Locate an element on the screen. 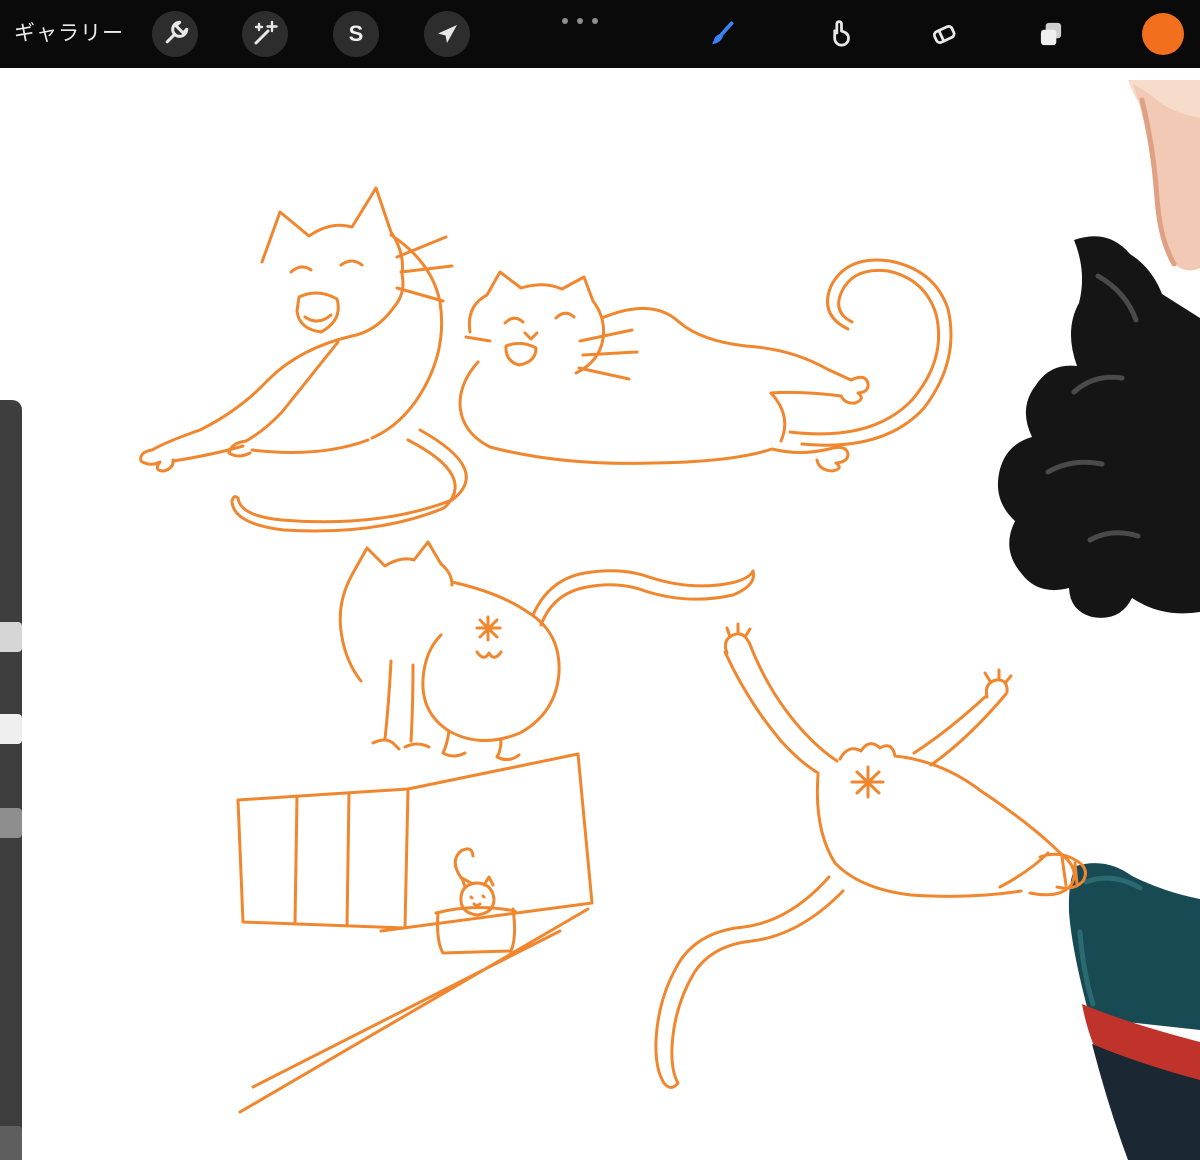 This screenshot has width=1200, height=1160. sketch-cat-yawning is located at coordinates (303, 359).